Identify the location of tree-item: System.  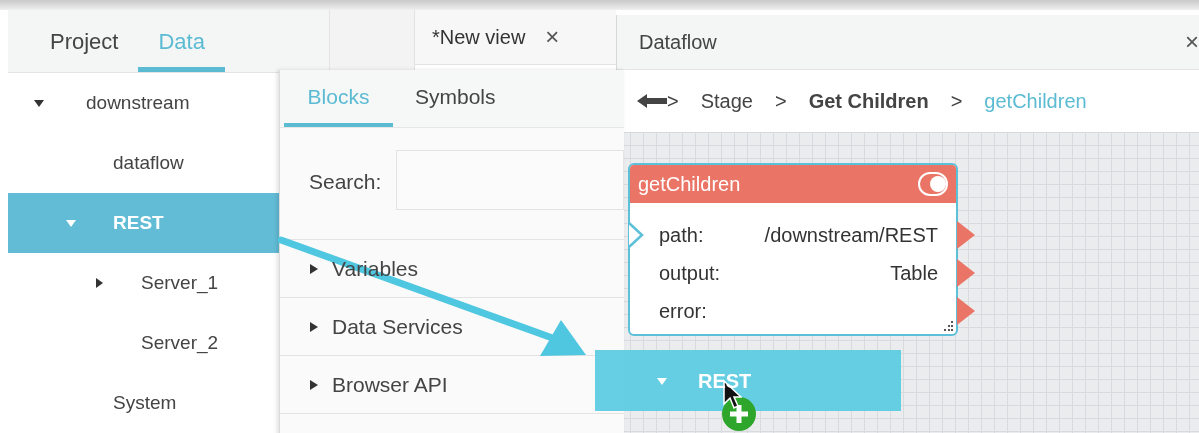
(143, 403).